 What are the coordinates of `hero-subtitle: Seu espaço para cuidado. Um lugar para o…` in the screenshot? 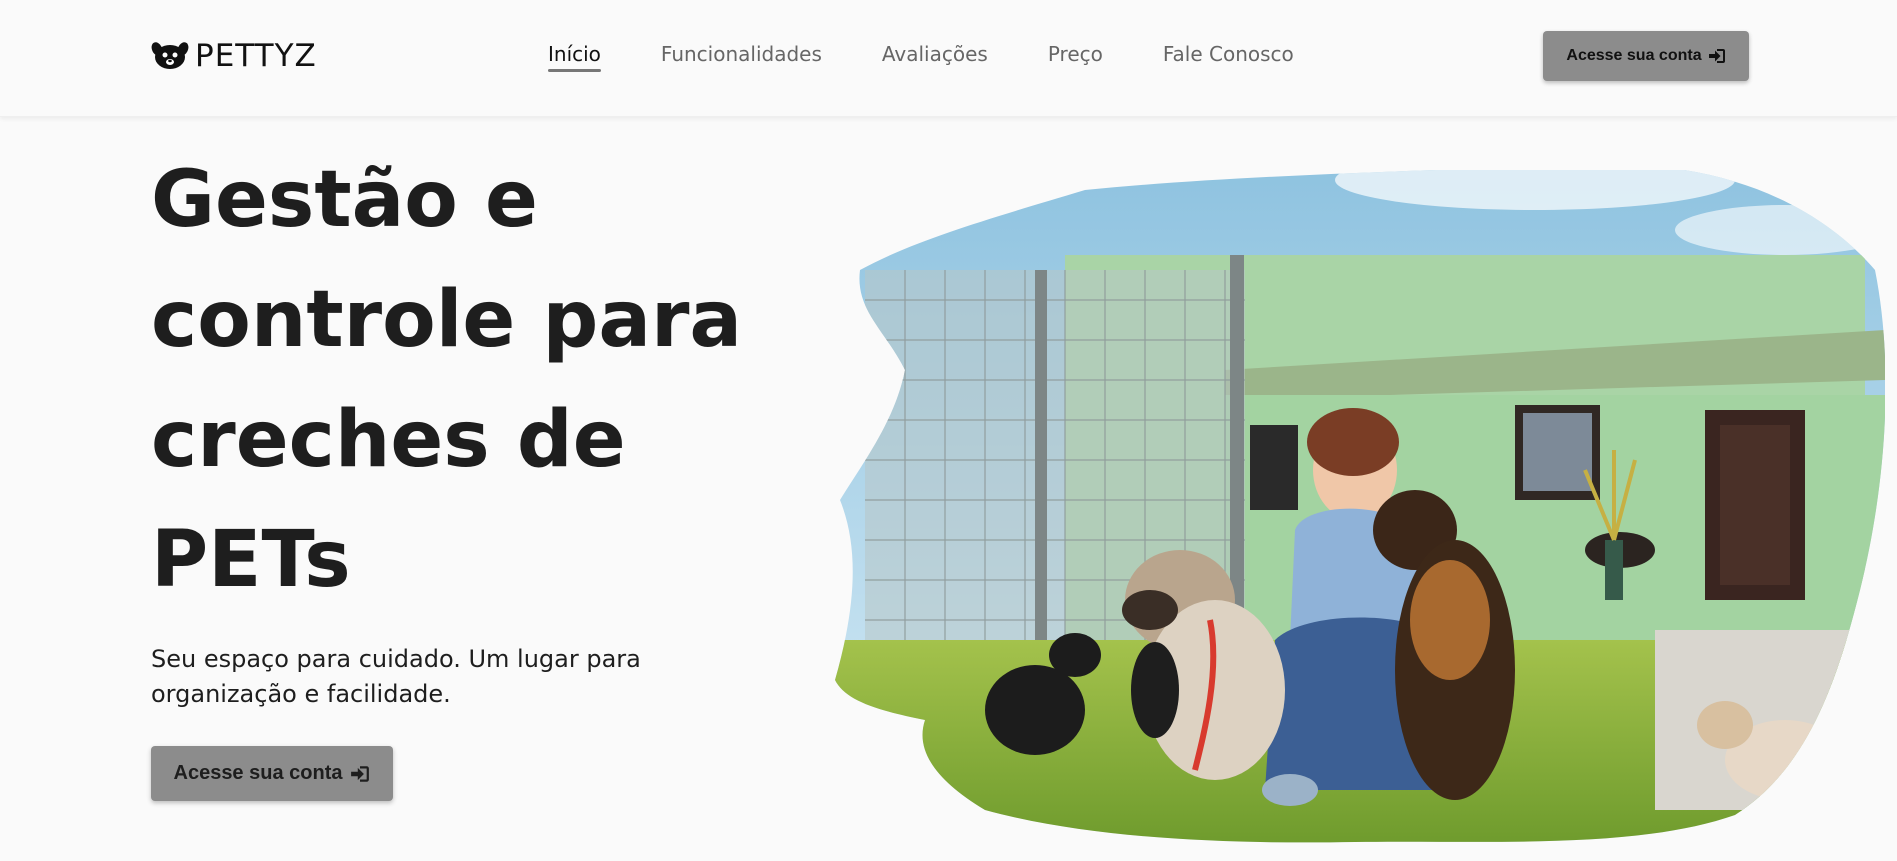 It's located at (431, 677).